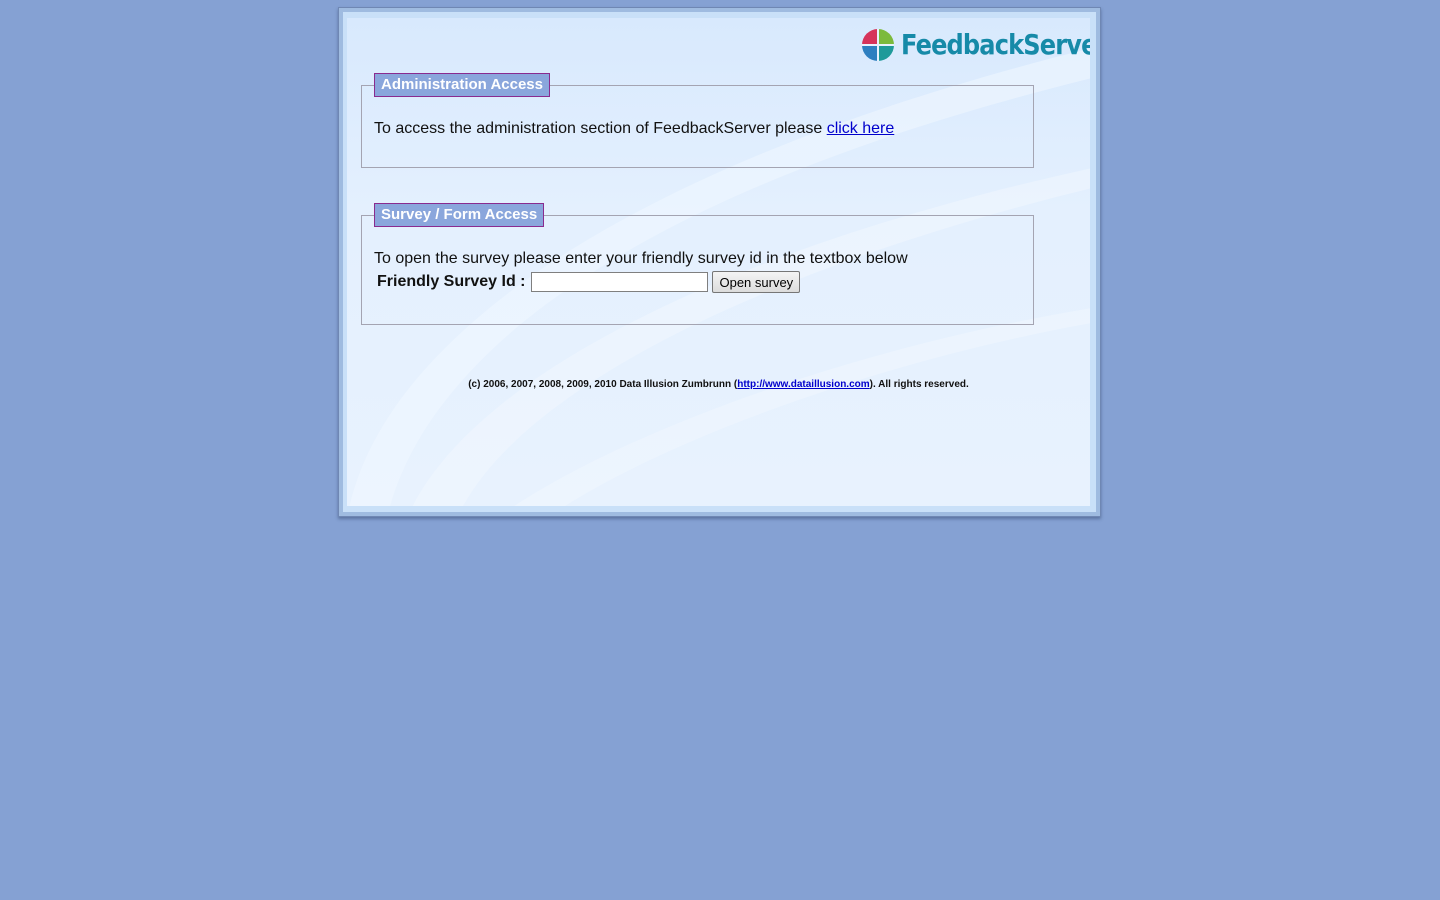  What do you see at coordinates (451, 281) in the screenshot?
I see `friendly-survey-id-label: Friendly Survey Id :` at bounding box center [451, 281].